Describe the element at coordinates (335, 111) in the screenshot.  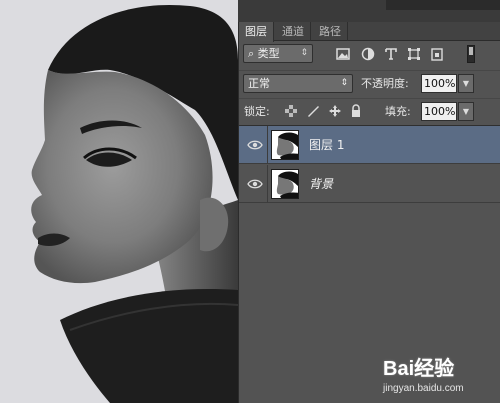
I see `lock-position-icon` at that location.